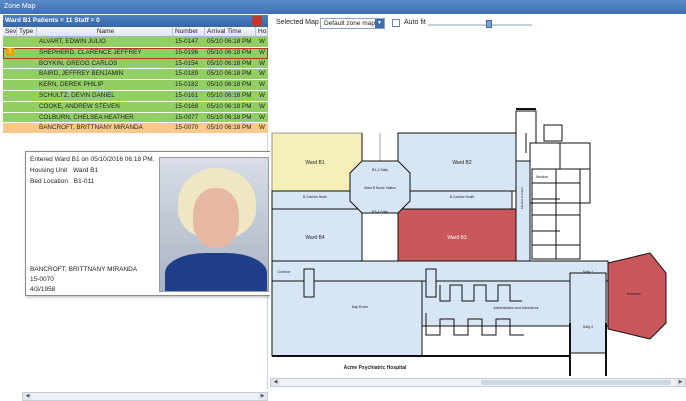 The width and height of the screenshot is (686, 401). What do you see at coordinates (576, 382) in the screenshot?
I see `map-scroll-thumb` at bounding box center [576, 382].